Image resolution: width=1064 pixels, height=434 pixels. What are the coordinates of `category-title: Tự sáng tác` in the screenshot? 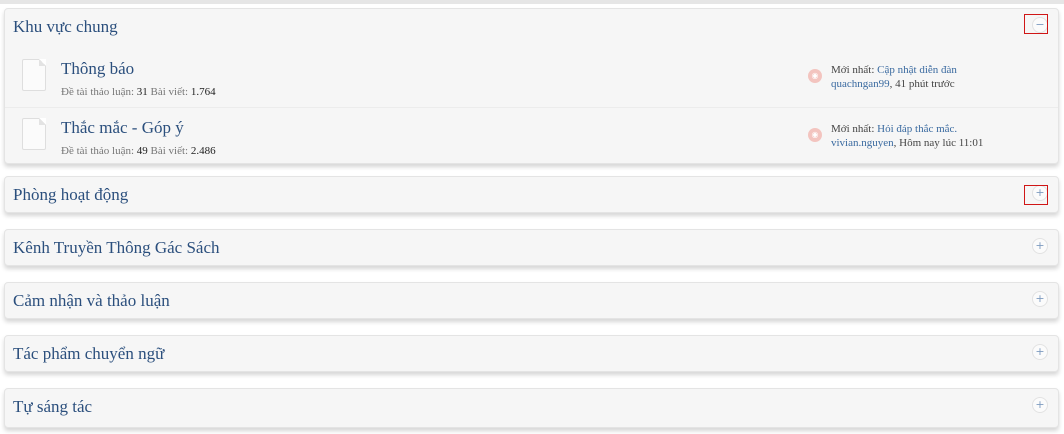 It's located at (52, 407).